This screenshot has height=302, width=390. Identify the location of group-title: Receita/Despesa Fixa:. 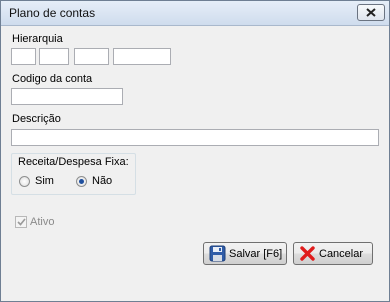
(73, 162).